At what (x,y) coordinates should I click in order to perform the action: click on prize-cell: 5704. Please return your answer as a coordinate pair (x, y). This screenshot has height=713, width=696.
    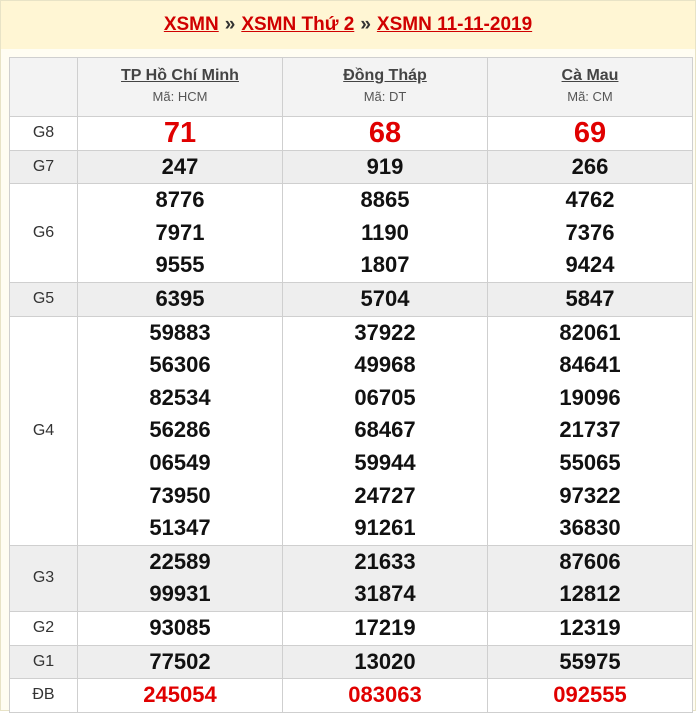
    Looking at the image, I should click on (385, 299).